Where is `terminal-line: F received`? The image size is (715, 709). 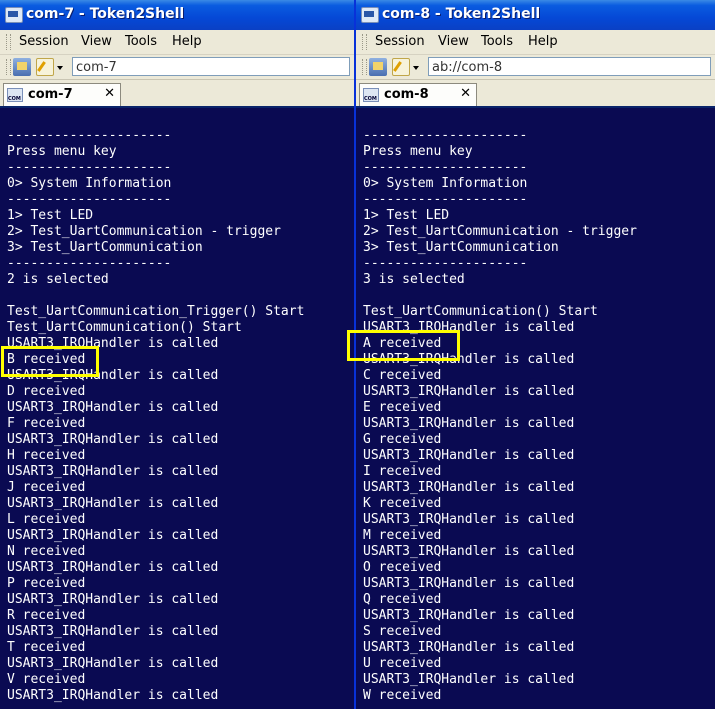
terminal-line: F received is located at coordinates (46, 423).